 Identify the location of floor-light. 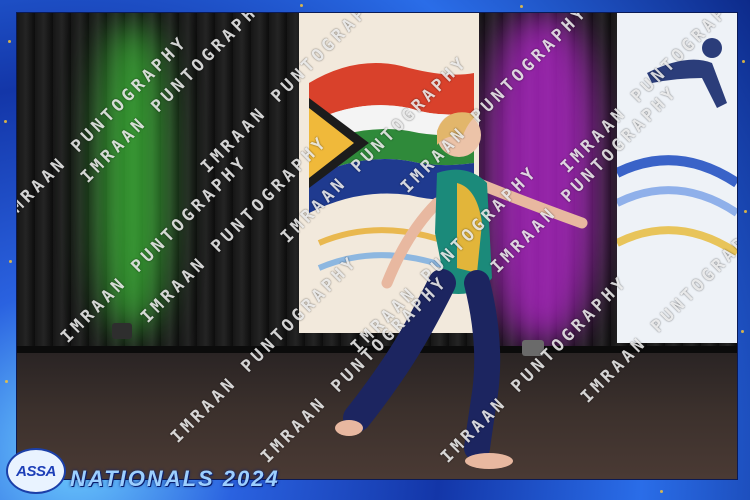
(122, 331).